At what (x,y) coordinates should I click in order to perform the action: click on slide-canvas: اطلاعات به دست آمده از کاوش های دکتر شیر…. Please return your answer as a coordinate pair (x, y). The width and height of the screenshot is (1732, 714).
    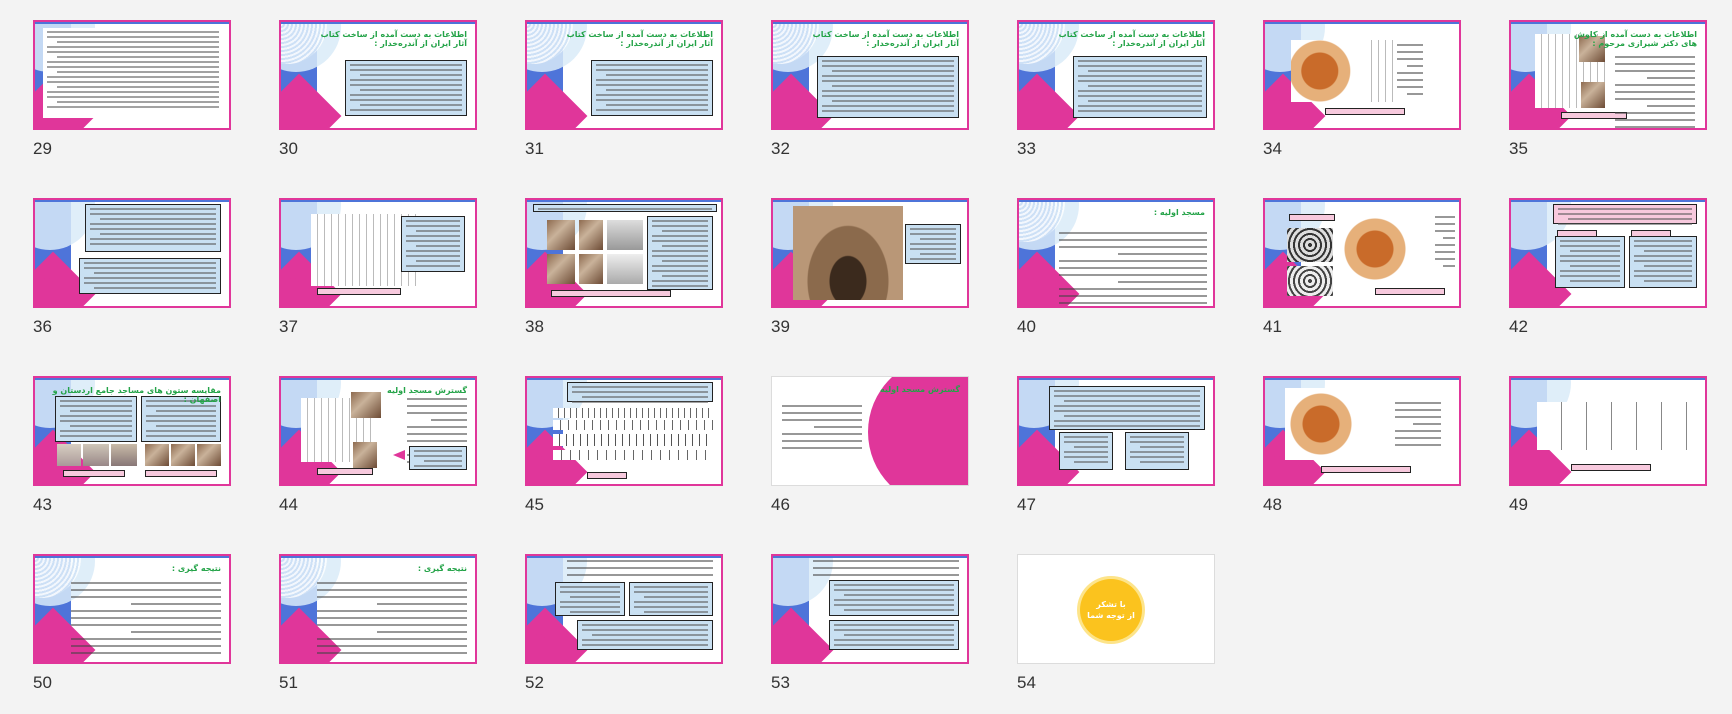
    Looking at the image, I should click on (1608, 75).